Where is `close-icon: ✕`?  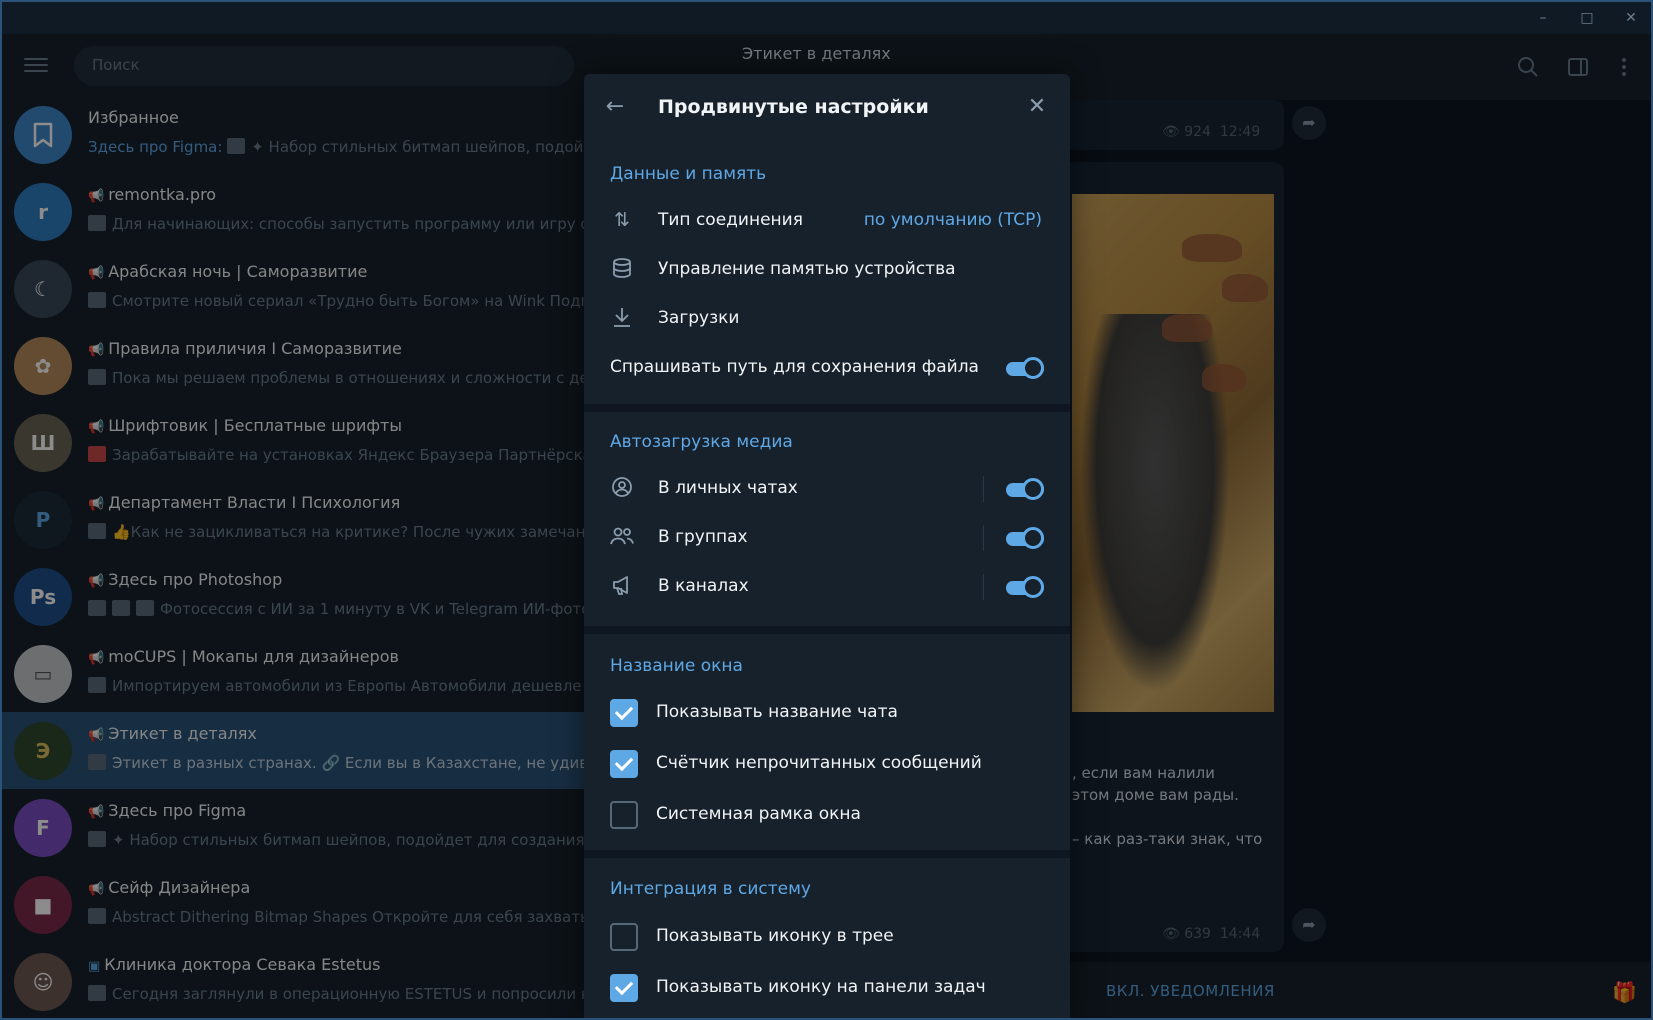 close-icon: ✕ is located at coordinates (1037, 107).